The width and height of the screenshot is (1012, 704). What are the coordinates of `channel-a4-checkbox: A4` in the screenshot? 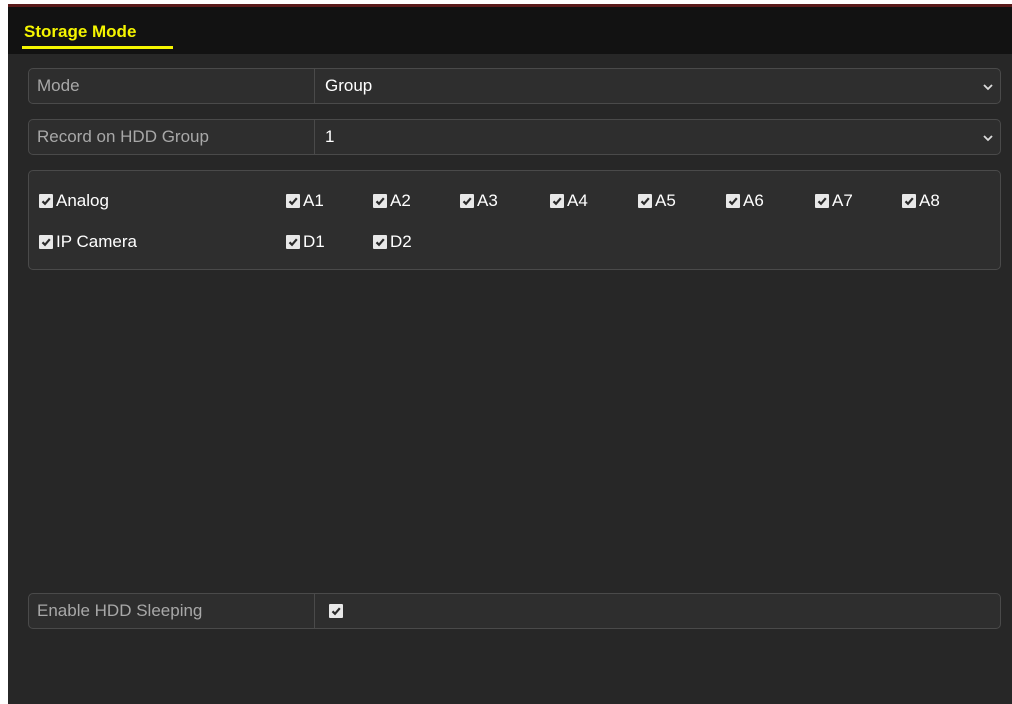 It's located at (569, 201).